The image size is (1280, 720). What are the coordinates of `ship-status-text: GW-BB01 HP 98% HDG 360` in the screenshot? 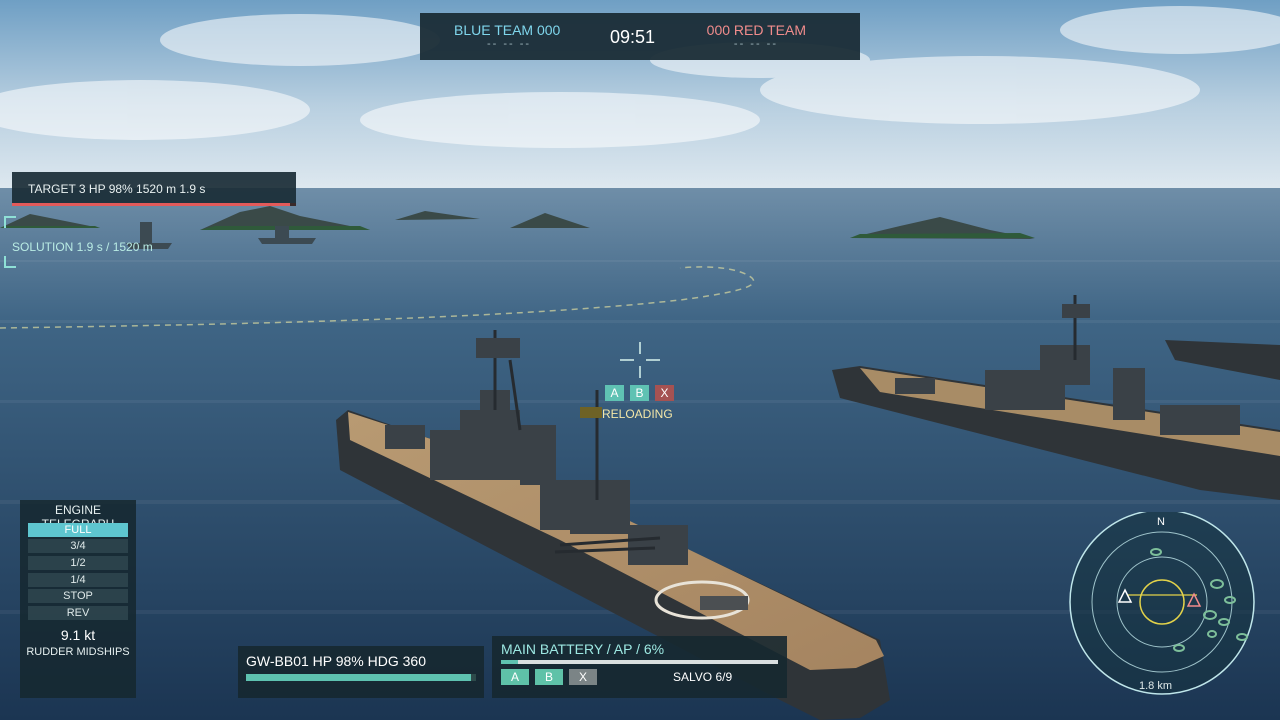 It's located at (336, 661).